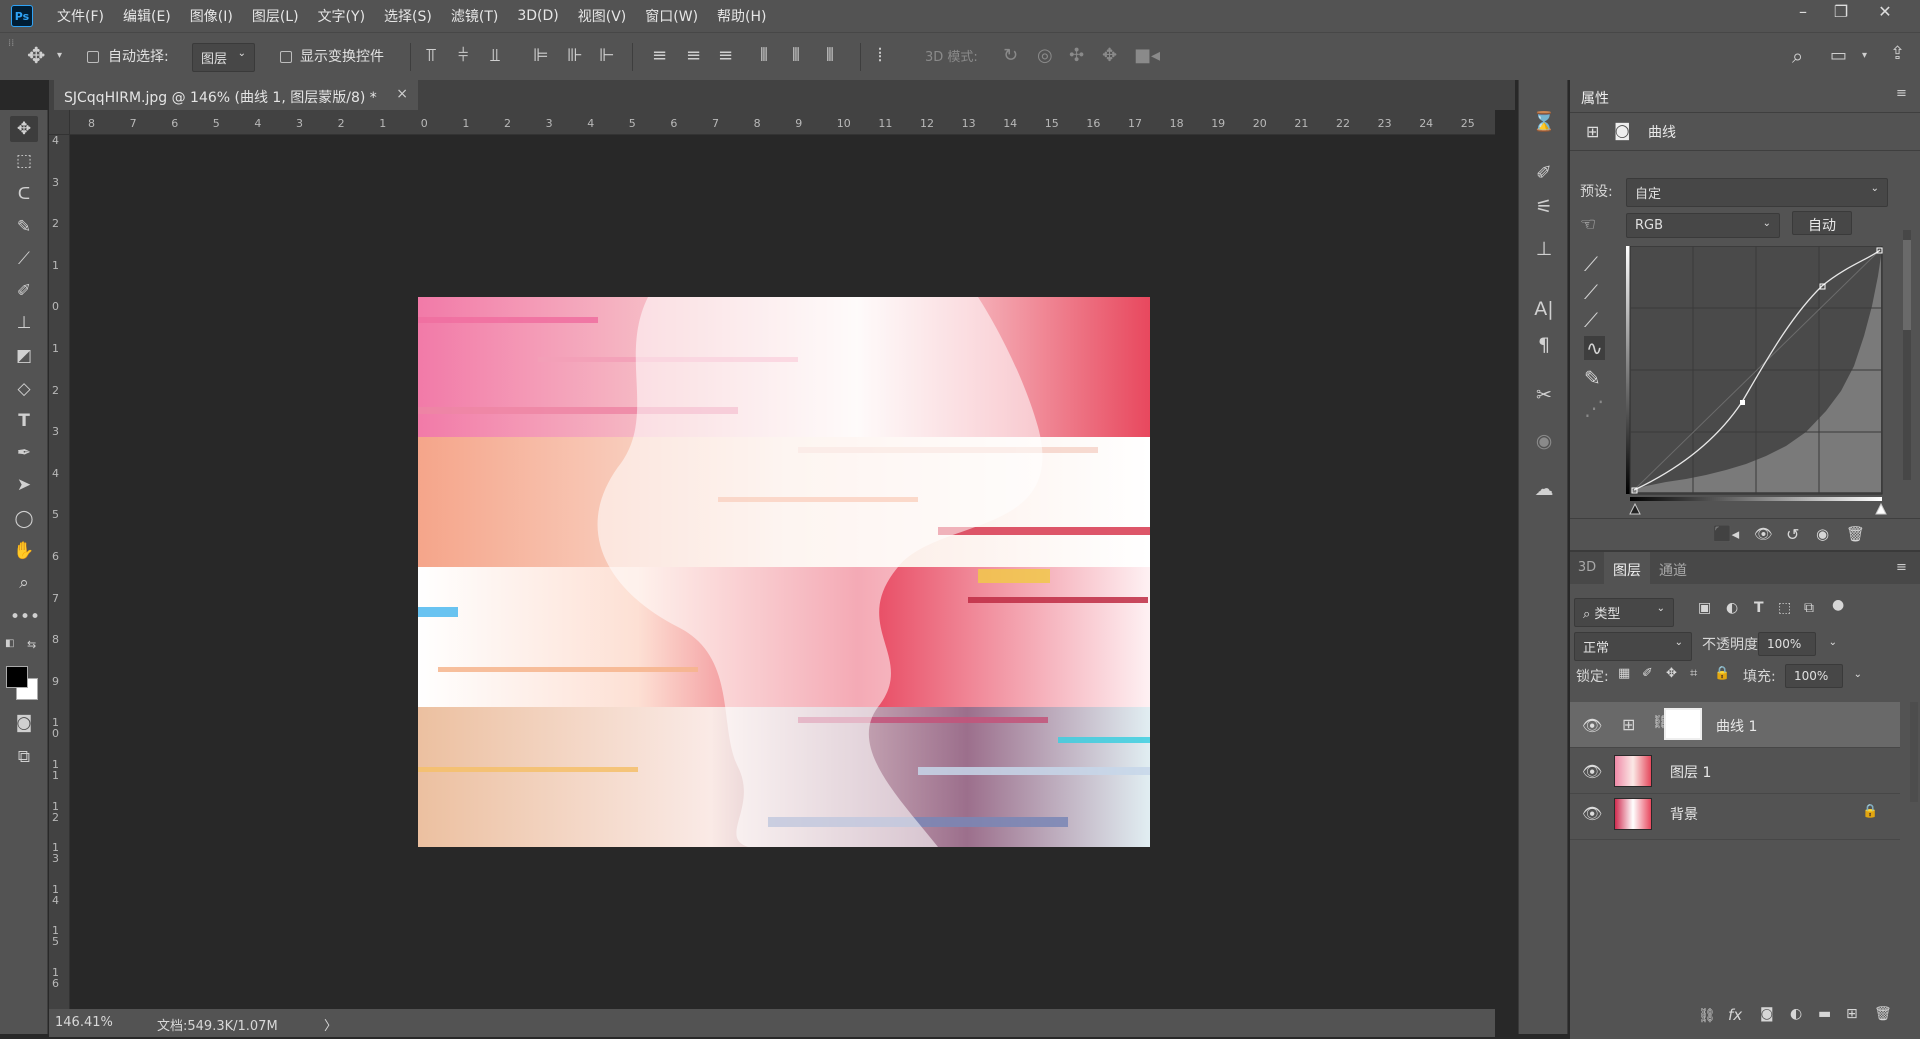 Image resolution: width=1920 pixels, height=1039 pixels. Describe the element at coordinates (211, 16) in the screenshot. I see `menu-image: 图像(I)` at that location.